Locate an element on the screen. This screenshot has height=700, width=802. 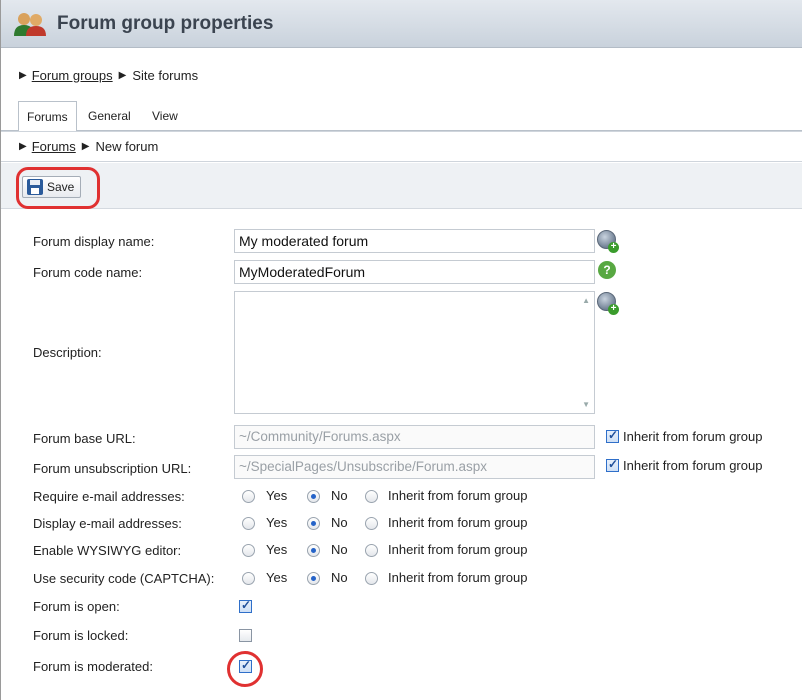
display-email-yes-radio is located at coordinates (248, 523).